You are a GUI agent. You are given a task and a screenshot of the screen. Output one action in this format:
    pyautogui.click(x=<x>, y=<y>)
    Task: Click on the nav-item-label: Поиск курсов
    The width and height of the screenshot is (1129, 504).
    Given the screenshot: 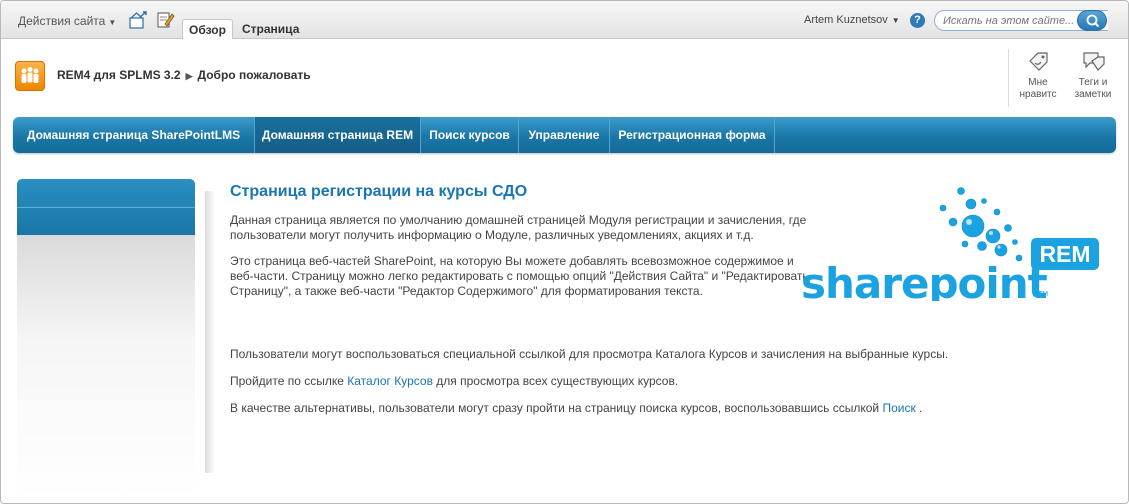 What is the action you would take?
    pyautogui.click(x=469, y=135)
    